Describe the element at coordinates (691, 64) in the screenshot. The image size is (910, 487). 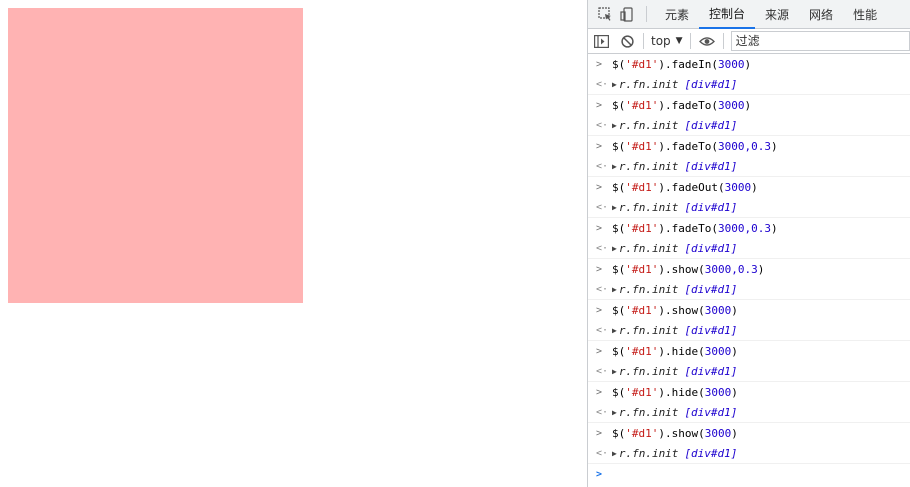
I see `command-method: fadeIn` at that location.